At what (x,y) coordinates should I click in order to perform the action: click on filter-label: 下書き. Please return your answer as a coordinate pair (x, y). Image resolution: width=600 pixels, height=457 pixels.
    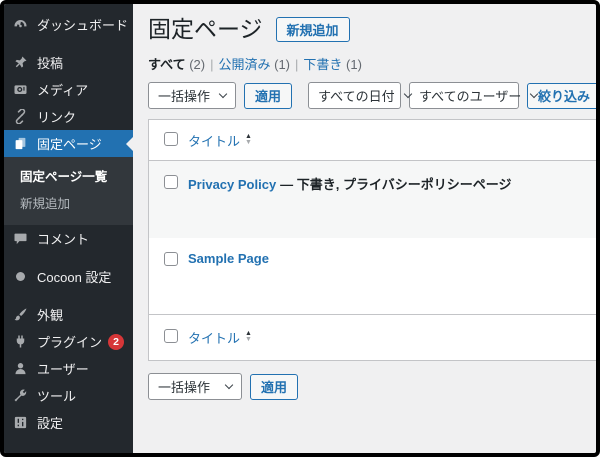
    Looking at the image, I should click on (323, 64).